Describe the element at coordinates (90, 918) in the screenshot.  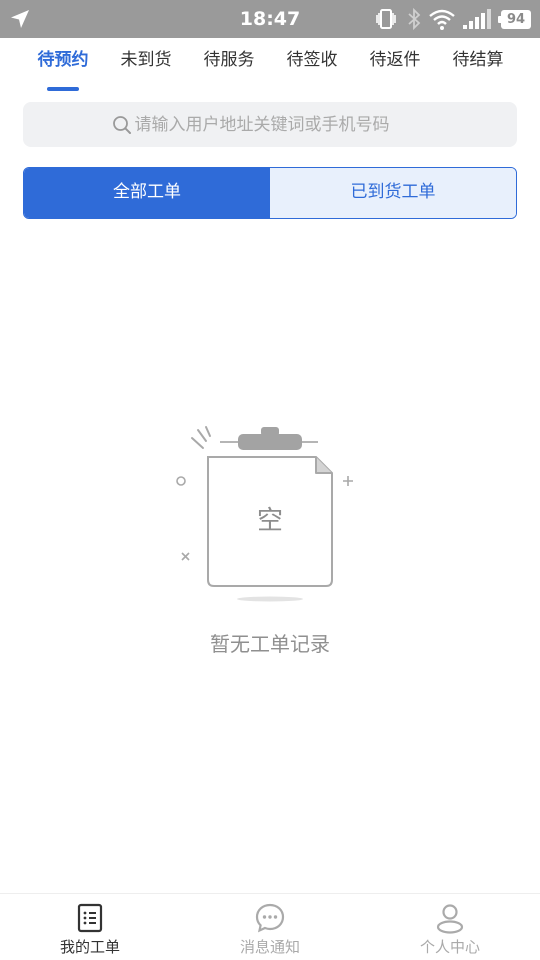
I see `list-document-icon` at that location.